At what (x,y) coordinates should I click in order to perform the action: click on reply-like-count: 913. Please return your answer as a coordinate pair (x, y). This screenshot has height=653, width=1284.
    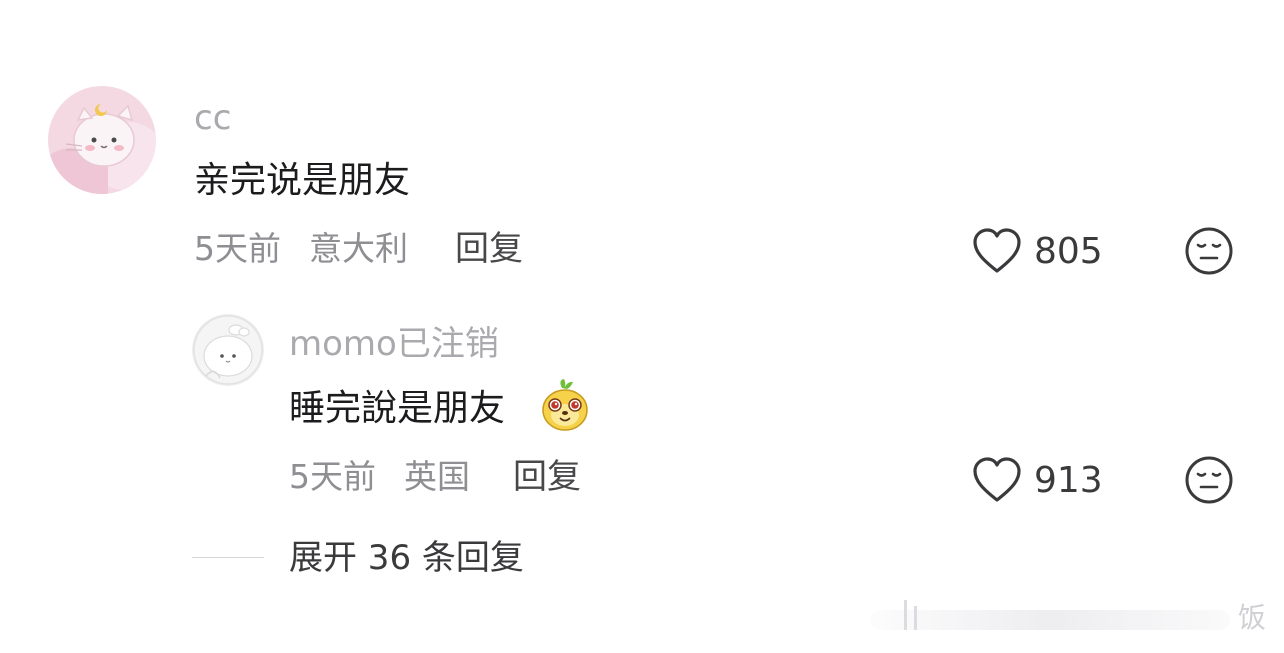
    Looking at the image, I should click on (1068, 480).